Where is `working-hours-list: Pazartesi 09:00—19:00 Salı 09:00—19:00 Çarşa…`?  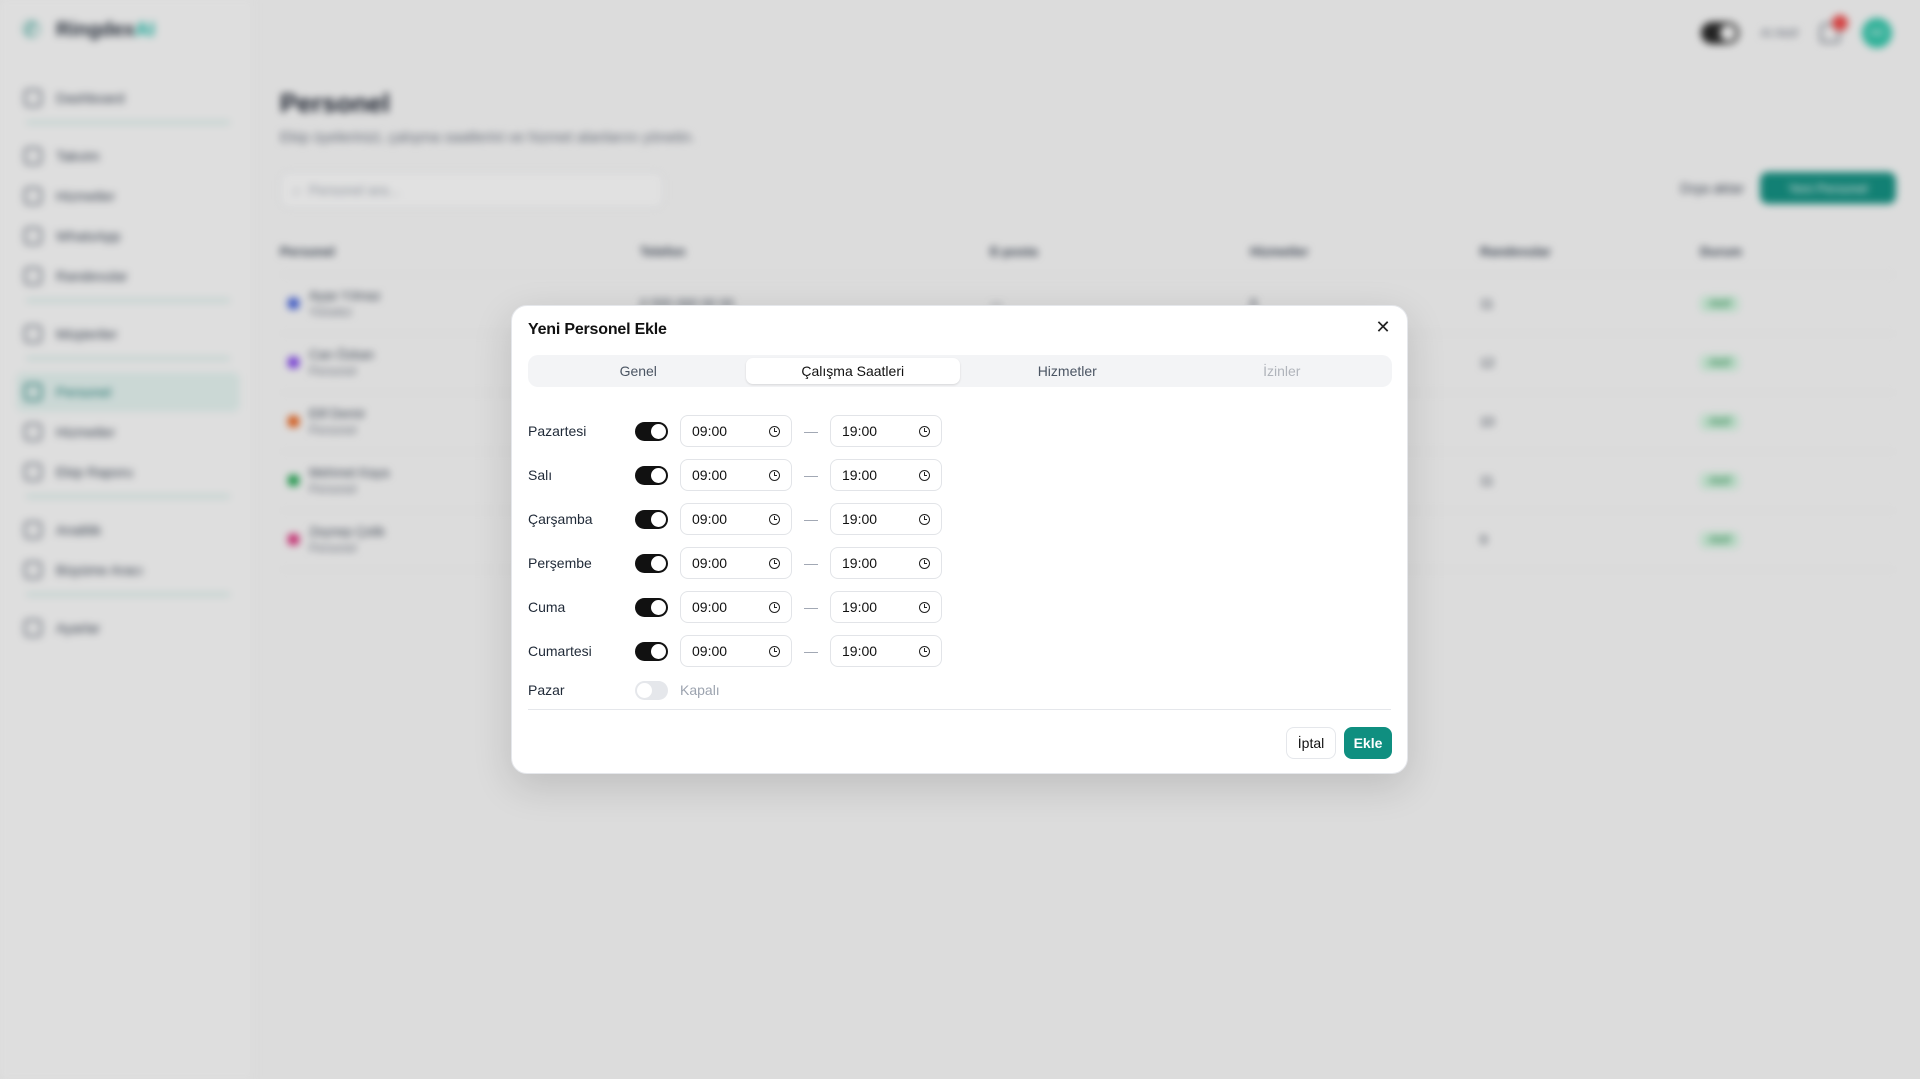
working-hours-list: Pazartesi 09:00—19:00 Salı 09:00—19:00 Çarşa… is located at coordinates (960, 558).